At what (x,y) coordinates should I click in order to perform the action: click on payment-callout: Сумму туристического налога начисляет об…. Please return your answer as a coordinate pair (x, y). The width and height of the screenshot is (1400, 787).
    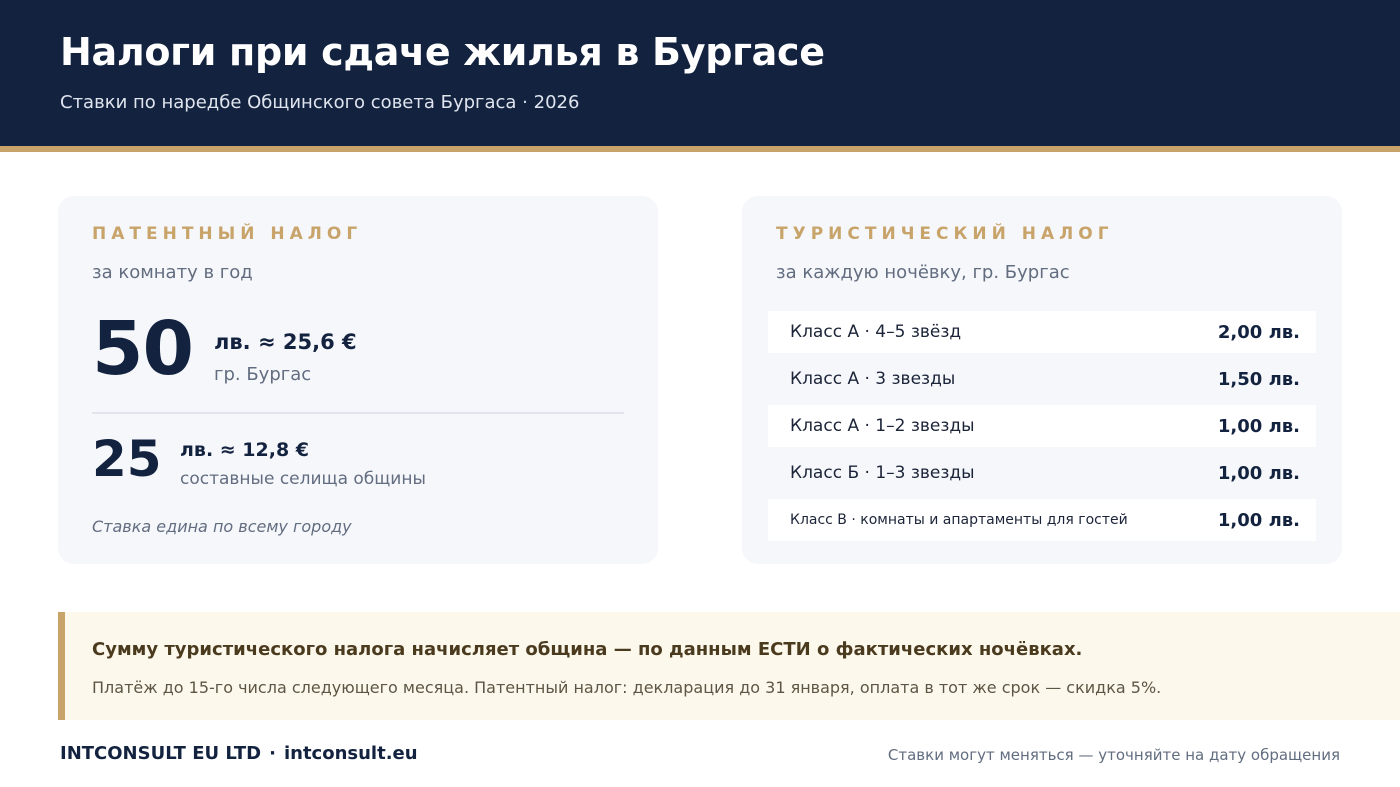
    Looking at the image, I should click on (729, 666).